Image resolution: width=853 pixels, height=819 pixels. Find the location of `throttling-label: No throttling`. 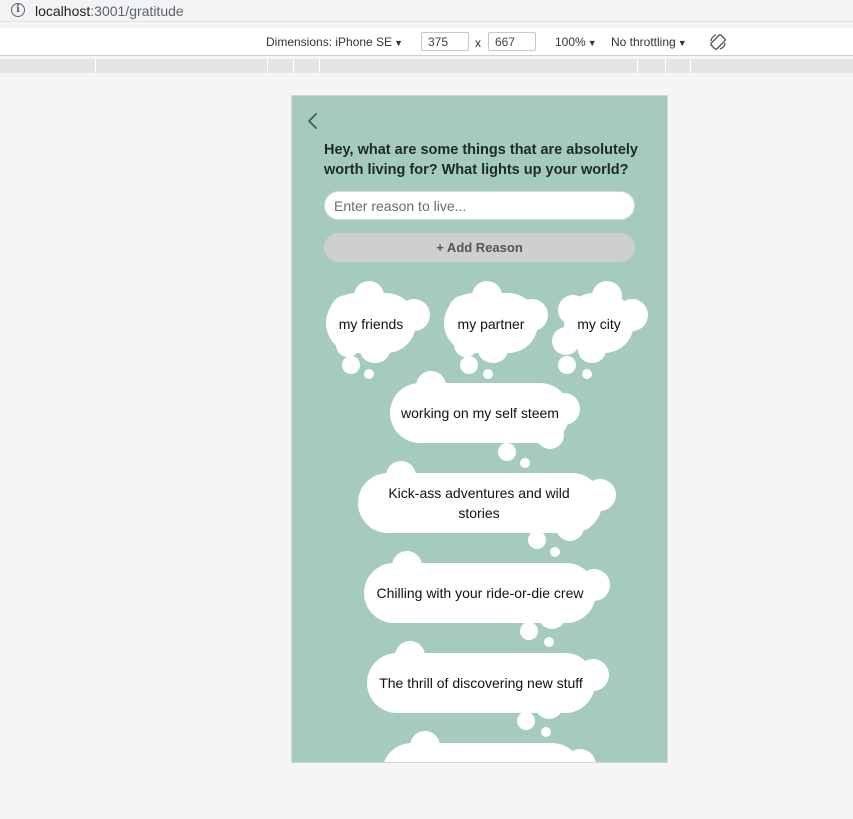

throttling-label: No throttling is located at coordinates (643, 42).